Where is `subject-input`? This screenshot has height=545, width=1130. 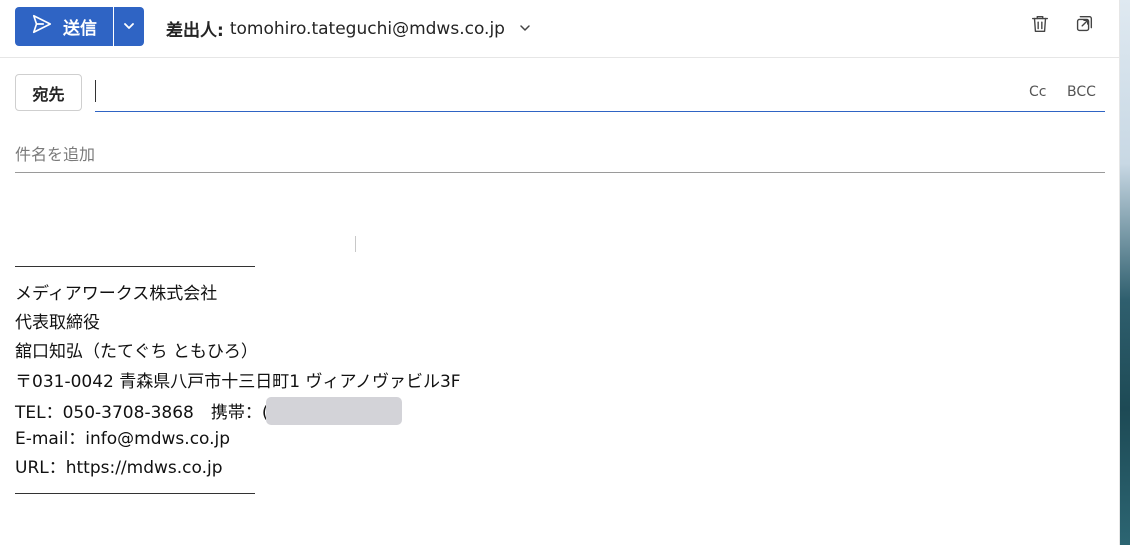 subject-input is located at coordinates (560, 154).